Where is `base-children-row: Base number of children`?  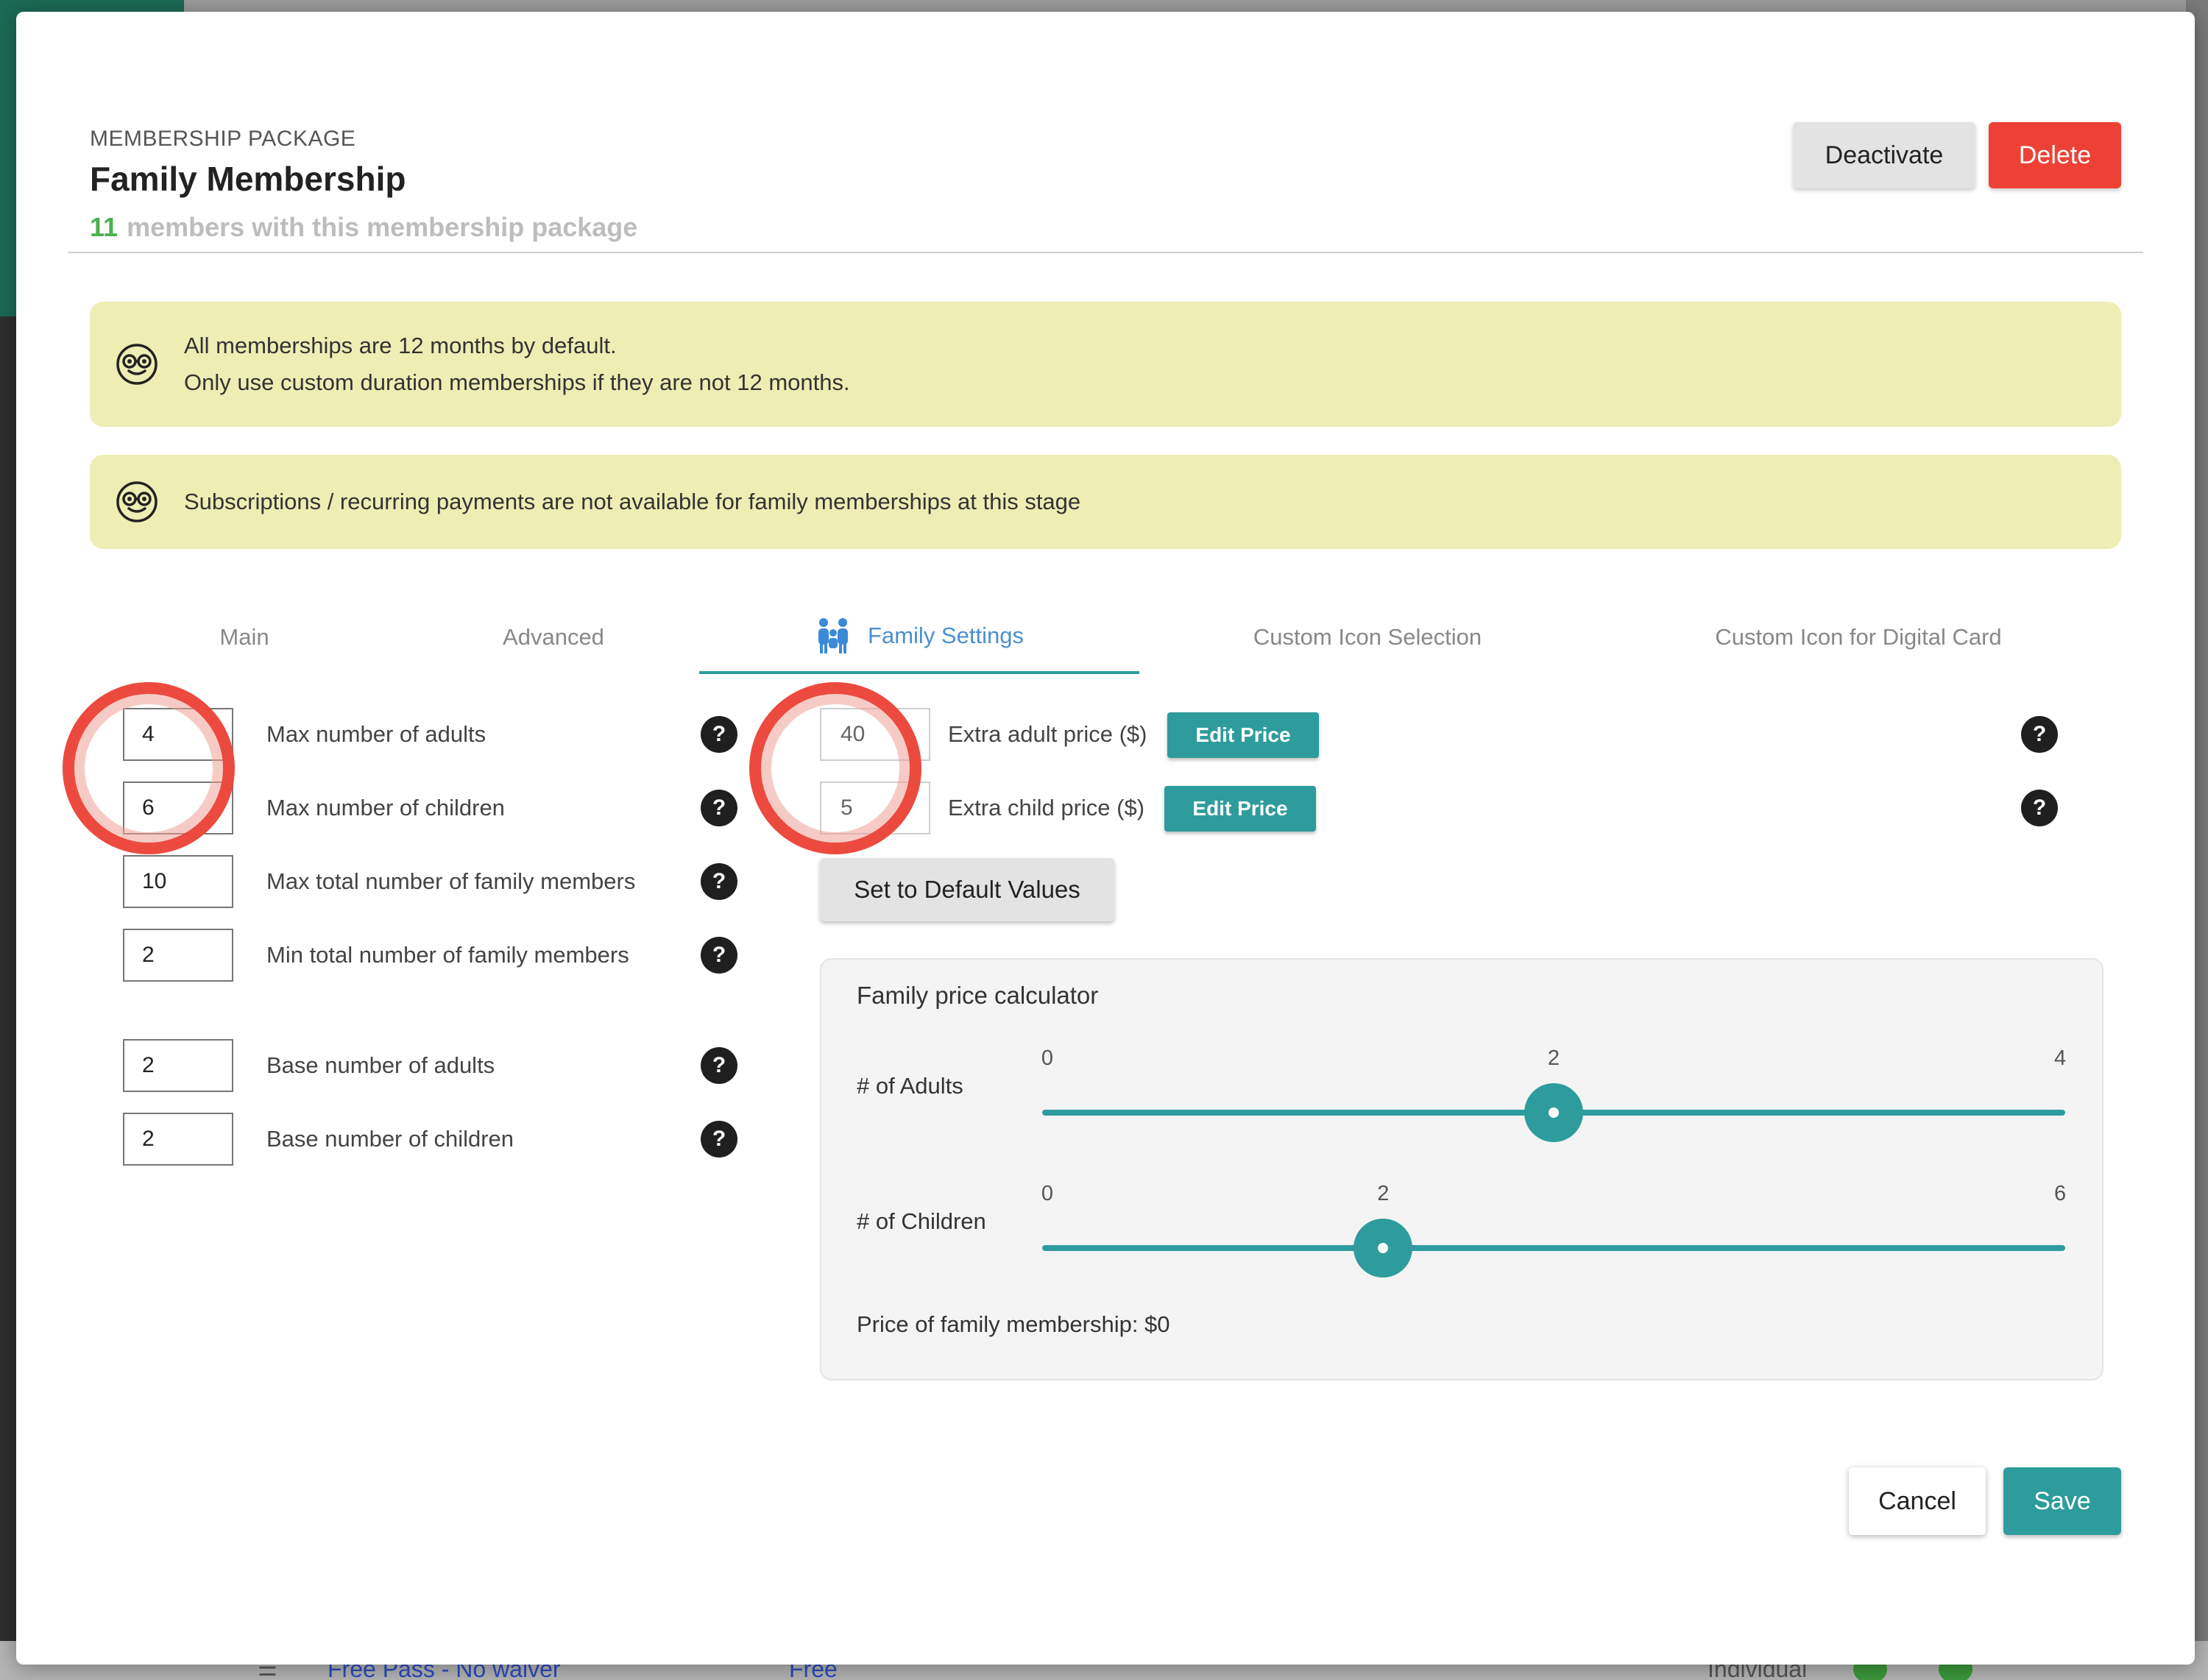 base-children-row: Base number of children is located at coordinates (318, 1139).